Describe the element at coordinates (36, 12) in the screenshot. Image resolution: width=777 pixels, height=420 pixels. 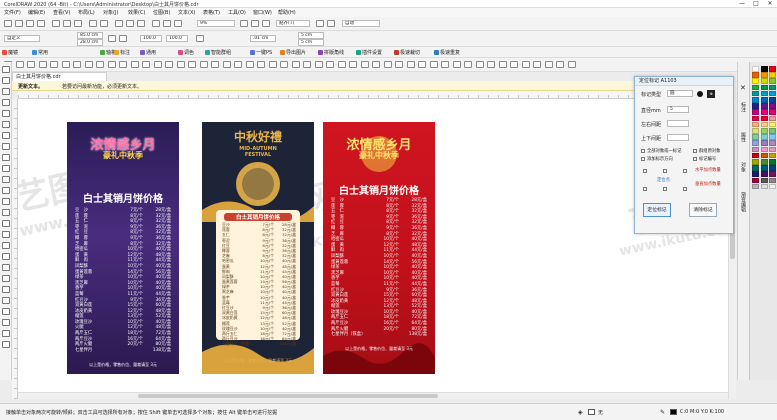
I see `menu-edit: 编辑(E)` at that location.